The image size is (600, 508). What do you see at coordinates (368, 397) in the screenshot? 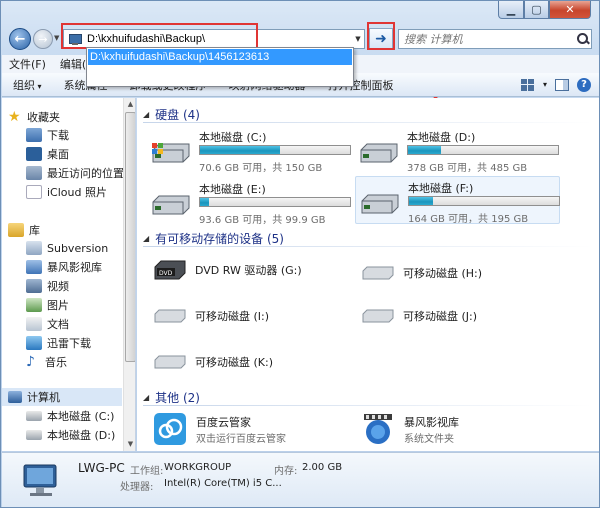
I see `group-header-other: ◢ 其他 (2)` at bounding box center [368, 397].